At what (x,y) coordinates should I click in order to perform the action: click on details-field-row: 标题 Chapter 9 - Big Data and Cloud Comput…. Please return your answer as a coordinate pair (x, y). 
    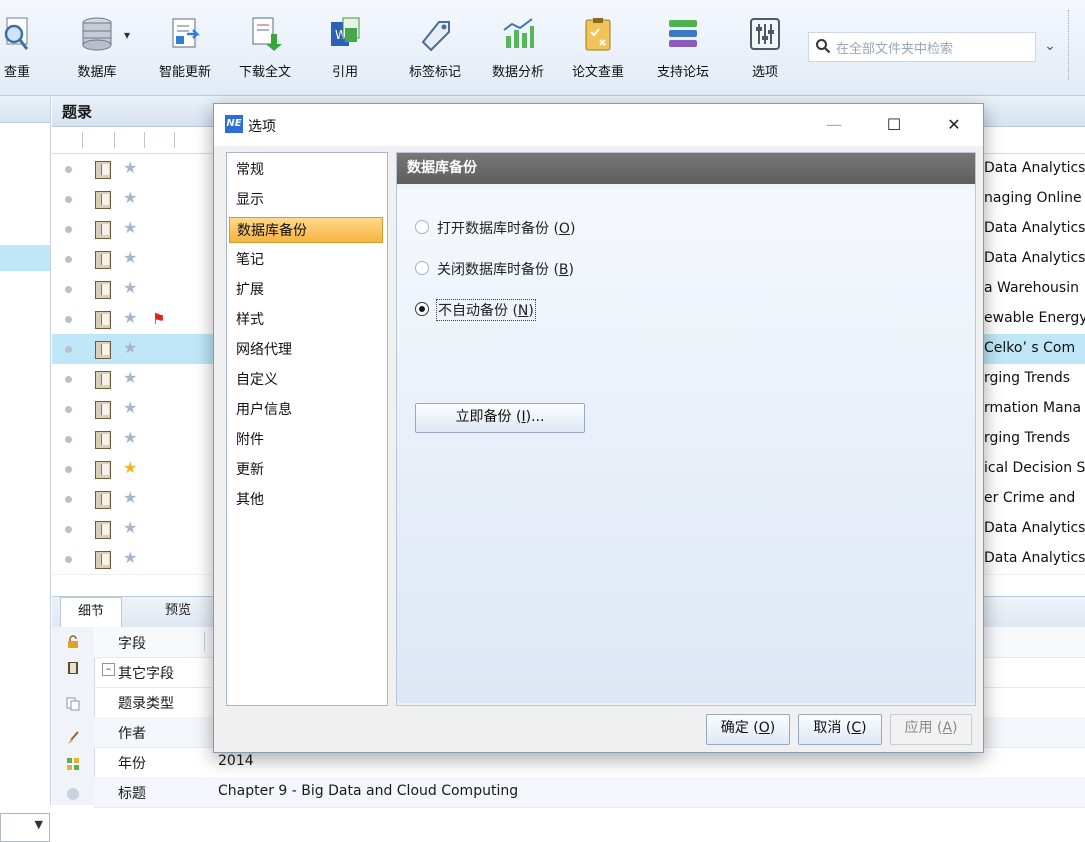
    Looking at the image, I should click on (589, 792).